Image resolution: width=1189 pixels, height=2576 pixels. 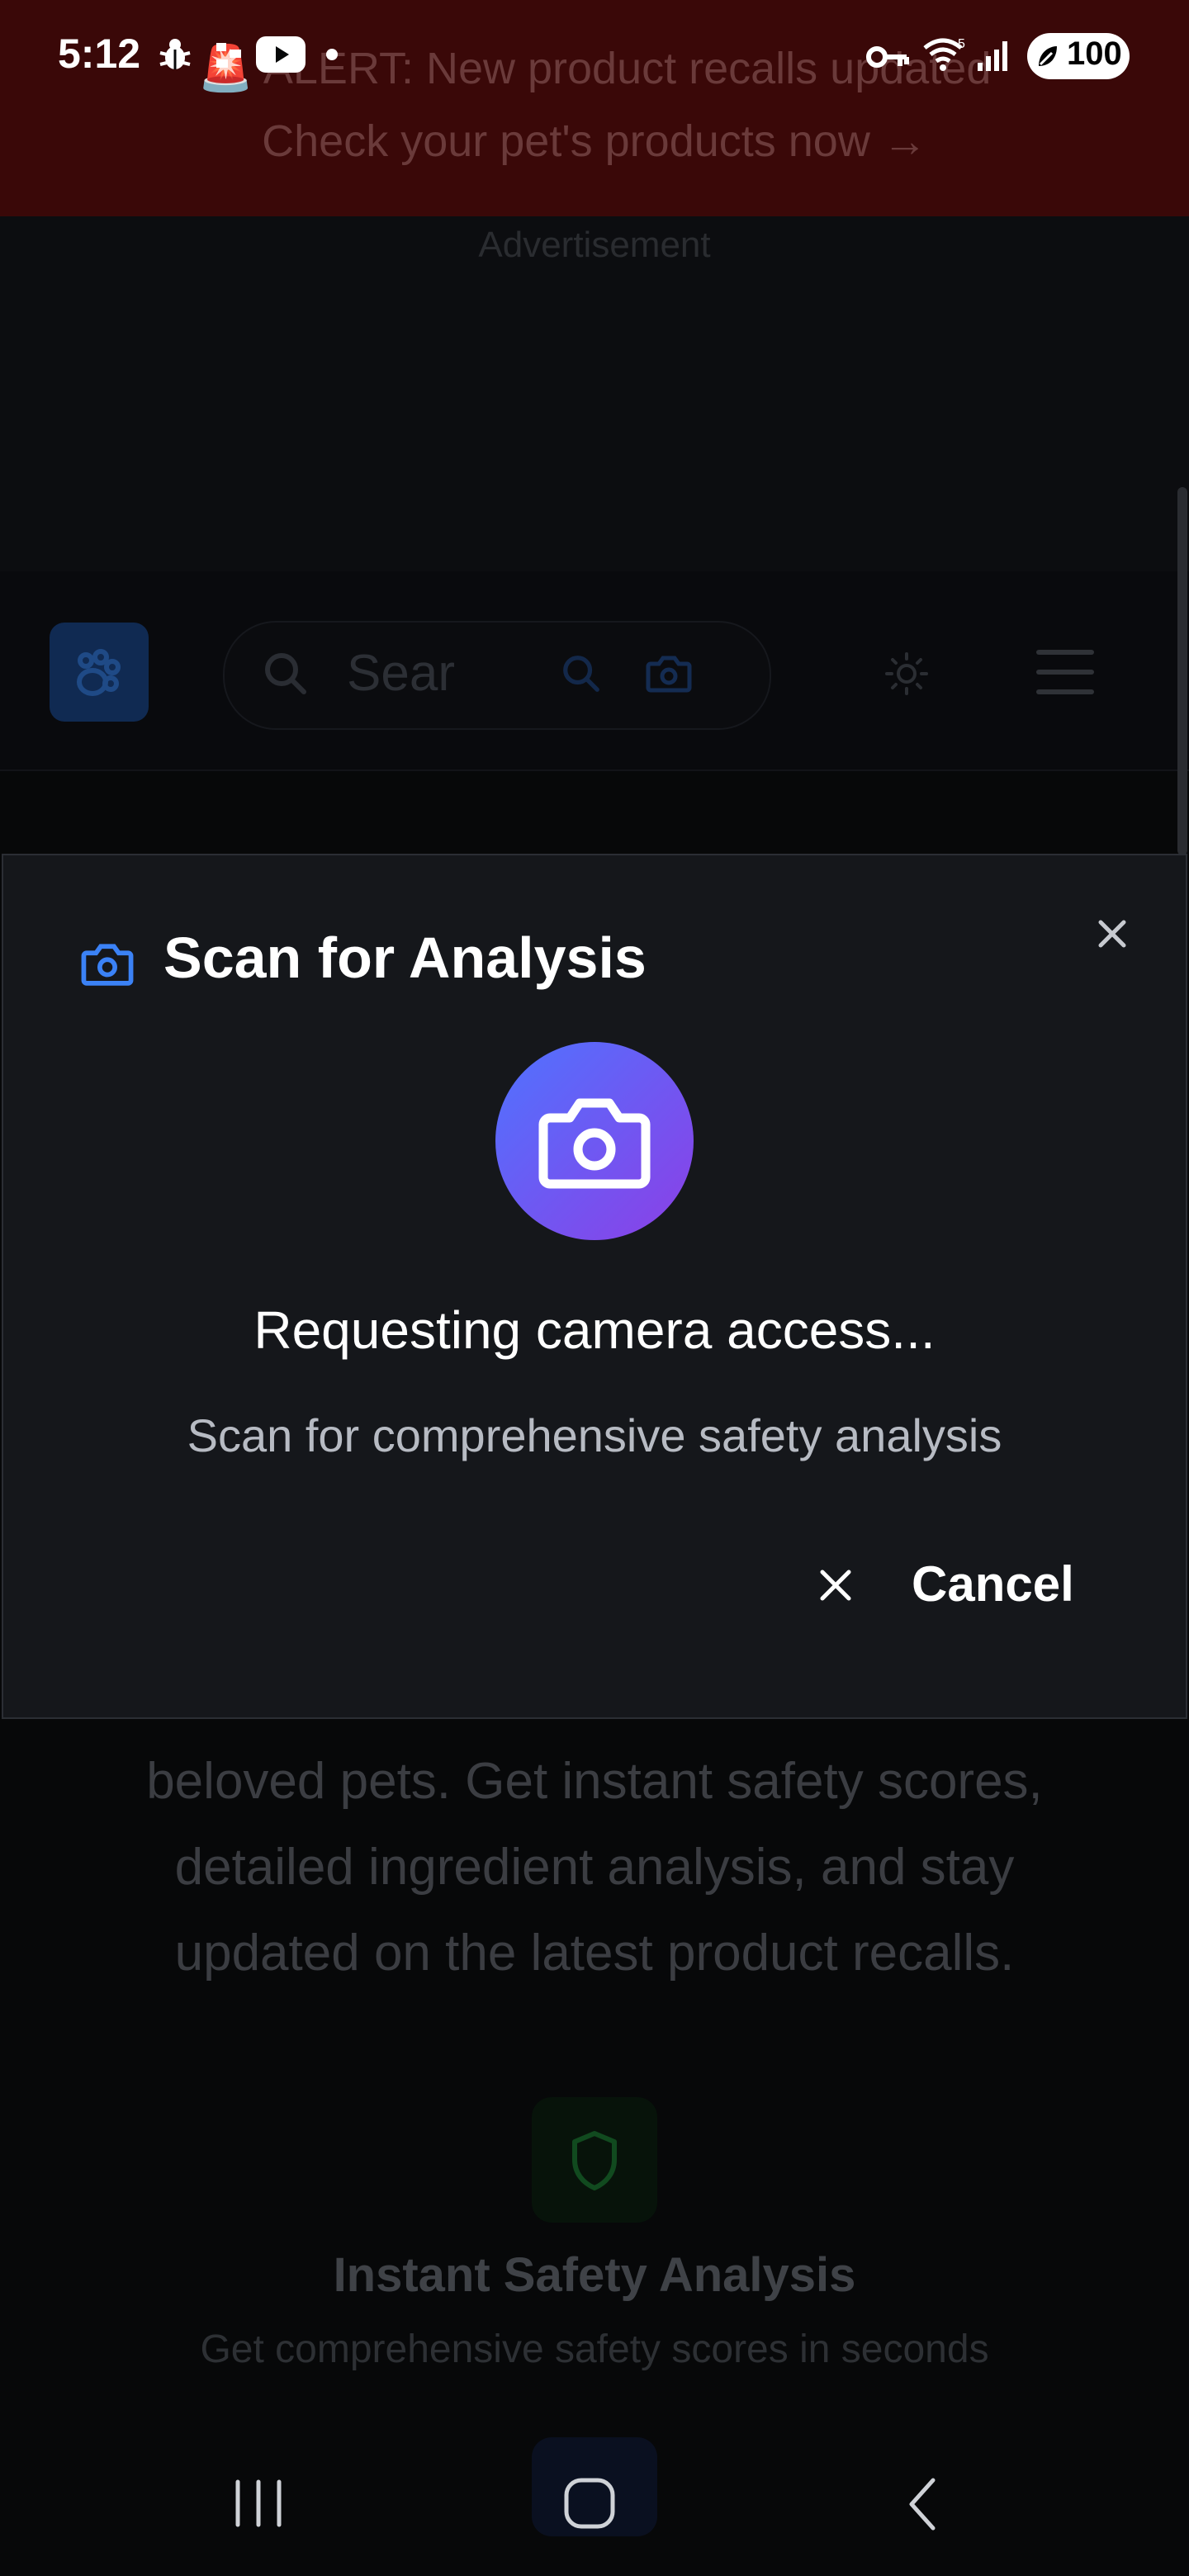 I want to click on recent-apps-icon, so click(x=258, y=2503).